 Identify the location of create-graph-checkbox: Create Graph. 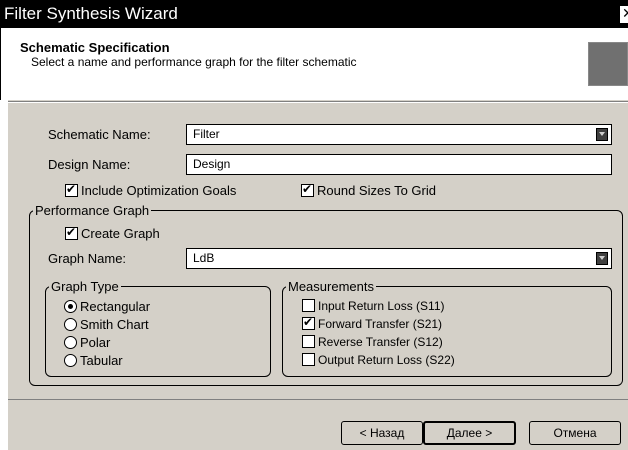
(112, 233).